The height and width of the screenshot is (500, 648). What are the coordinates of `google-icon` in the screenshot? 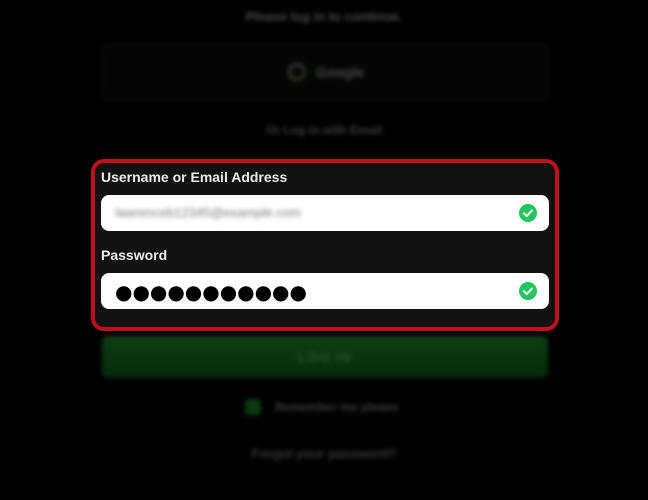 It's located at (296, 72).